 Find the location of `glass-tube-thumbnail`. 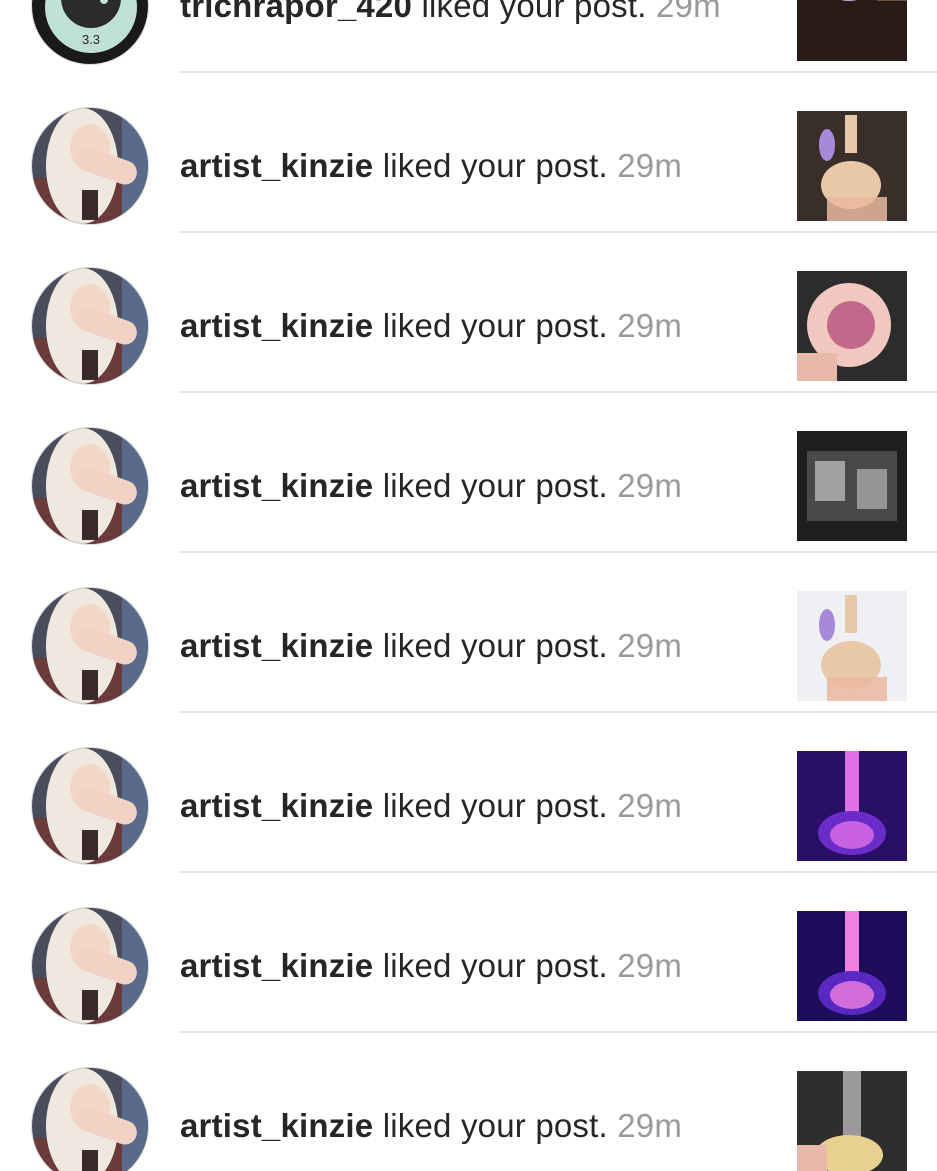

glass-tube-thumbnail is located at coordinates (852, 1121).